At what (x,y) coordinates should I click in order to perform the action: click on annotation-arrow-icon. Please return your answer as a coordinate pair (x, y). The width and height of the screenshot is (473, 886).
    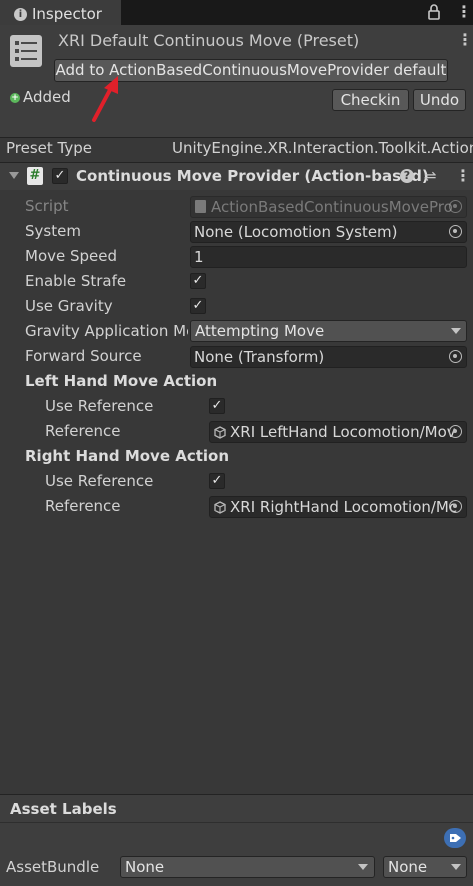
    Looking at the image, I should click on (106, 100).